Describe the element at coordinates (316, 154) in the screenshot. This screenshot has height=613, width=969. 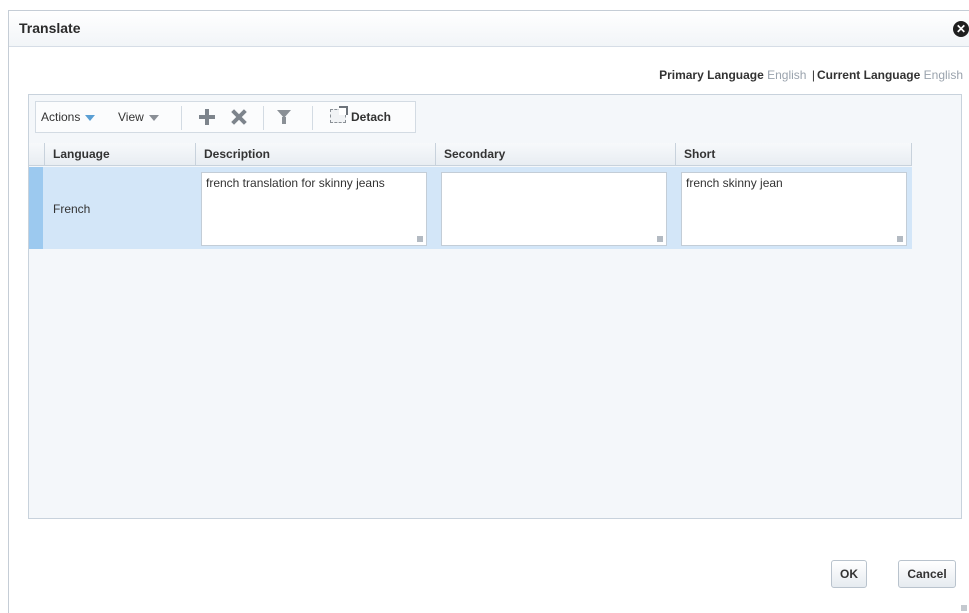
I see `column-header-description: Description` at that location.